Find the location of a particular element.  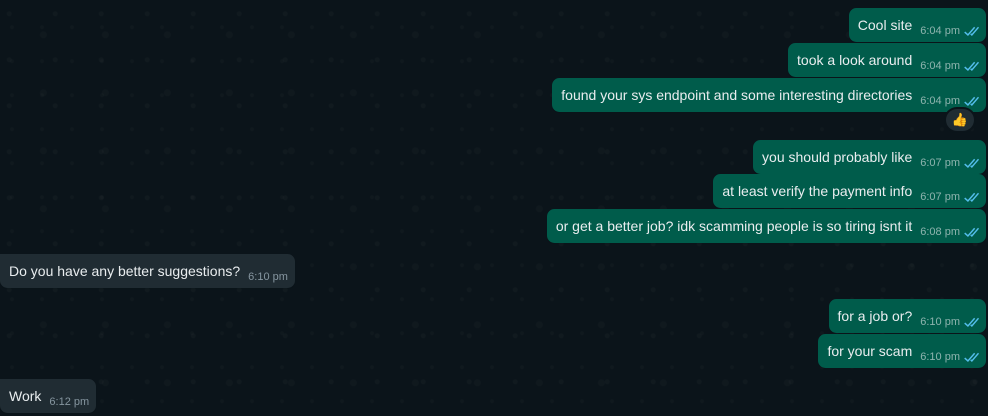

message-bubble-outgoing: took a look around 6:04 pm is located at coordinates (887, 60).